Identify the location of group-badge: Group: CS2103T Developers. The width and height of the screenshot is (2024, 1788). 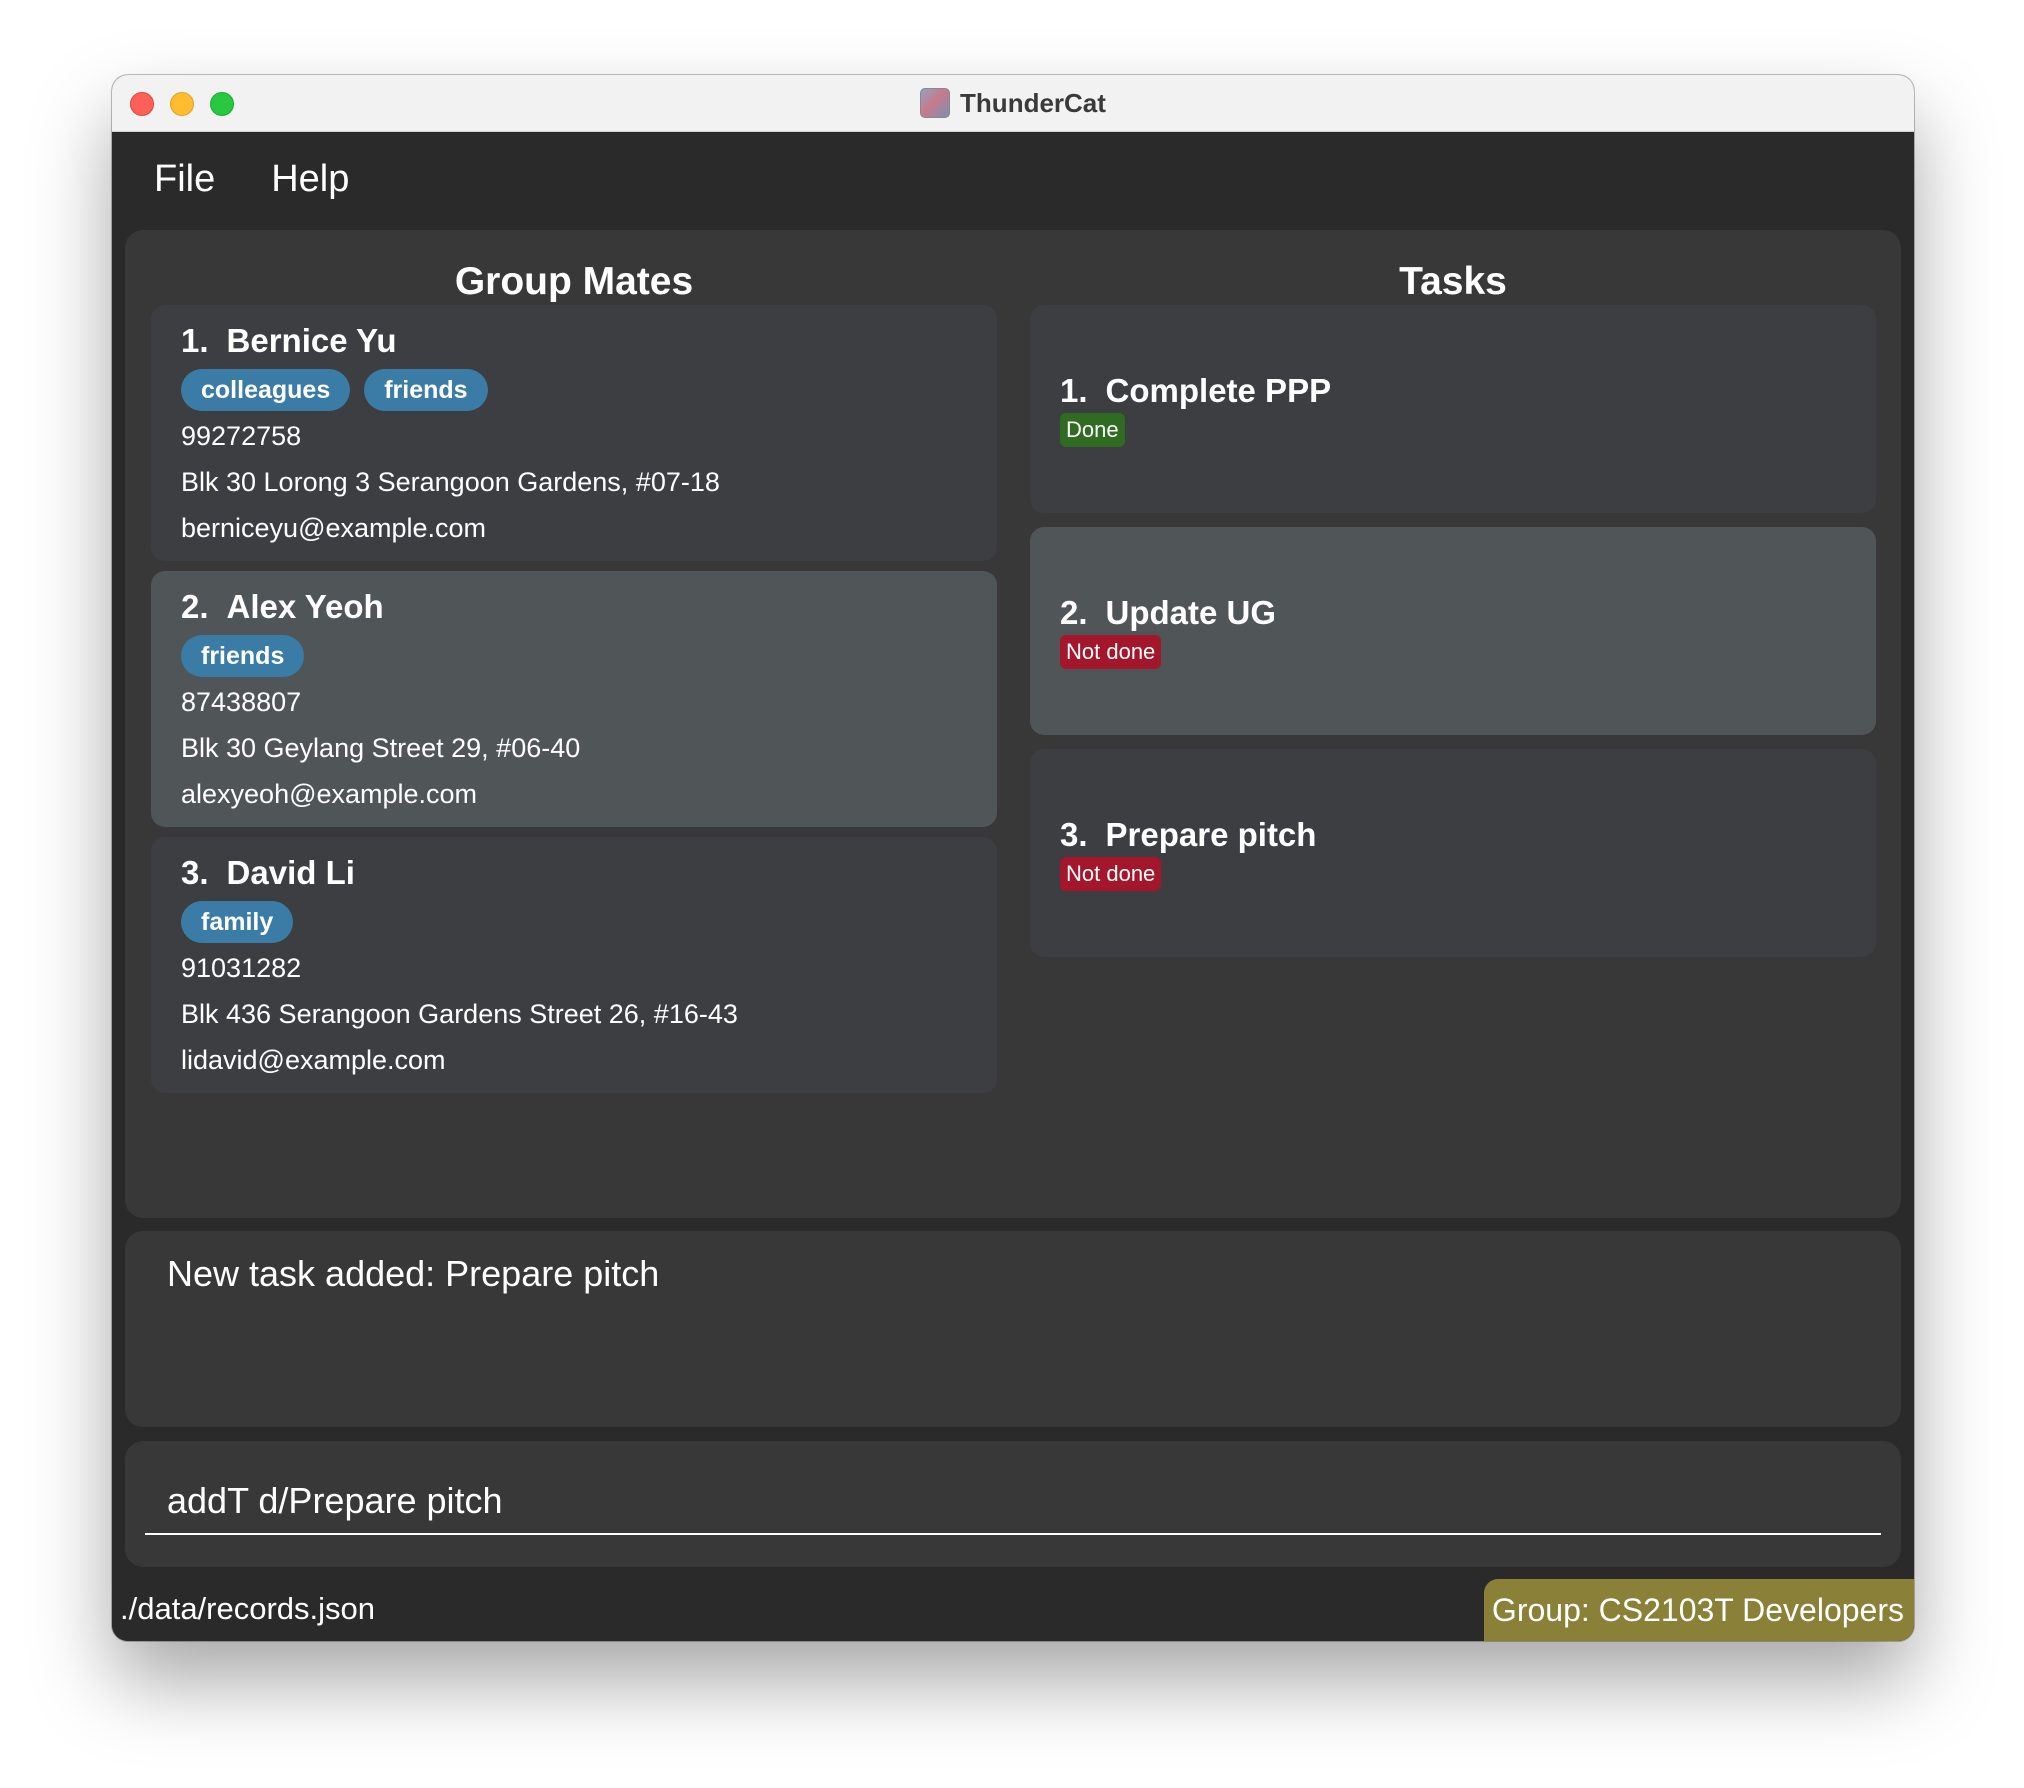
(1698, 1610).